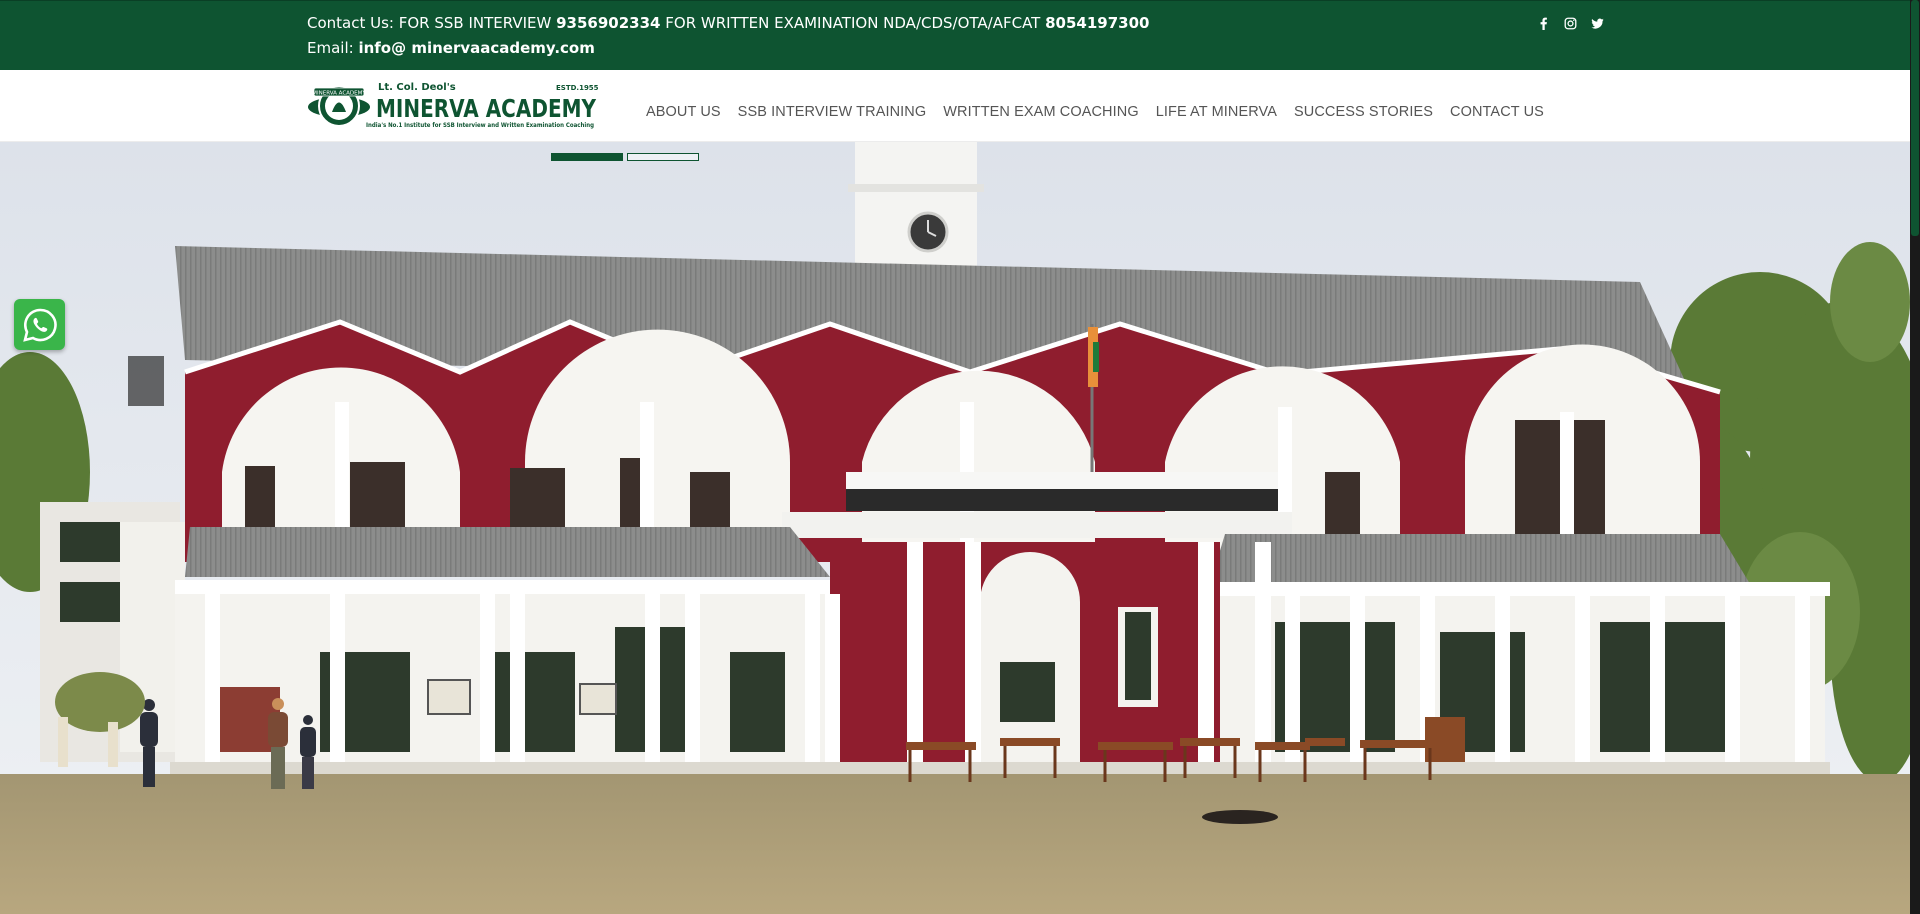 This screenshot has height=914, width=1920. I want to click on logo-top-text: Lt. Col. Deol's, so click(417, 87).